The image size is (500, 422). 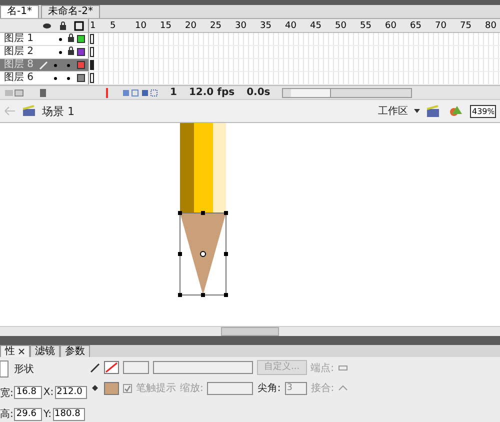 What do you see at coordinates (347, 93) in the screenshot?
I see `scrollbar` at bounding box center [347, 93].